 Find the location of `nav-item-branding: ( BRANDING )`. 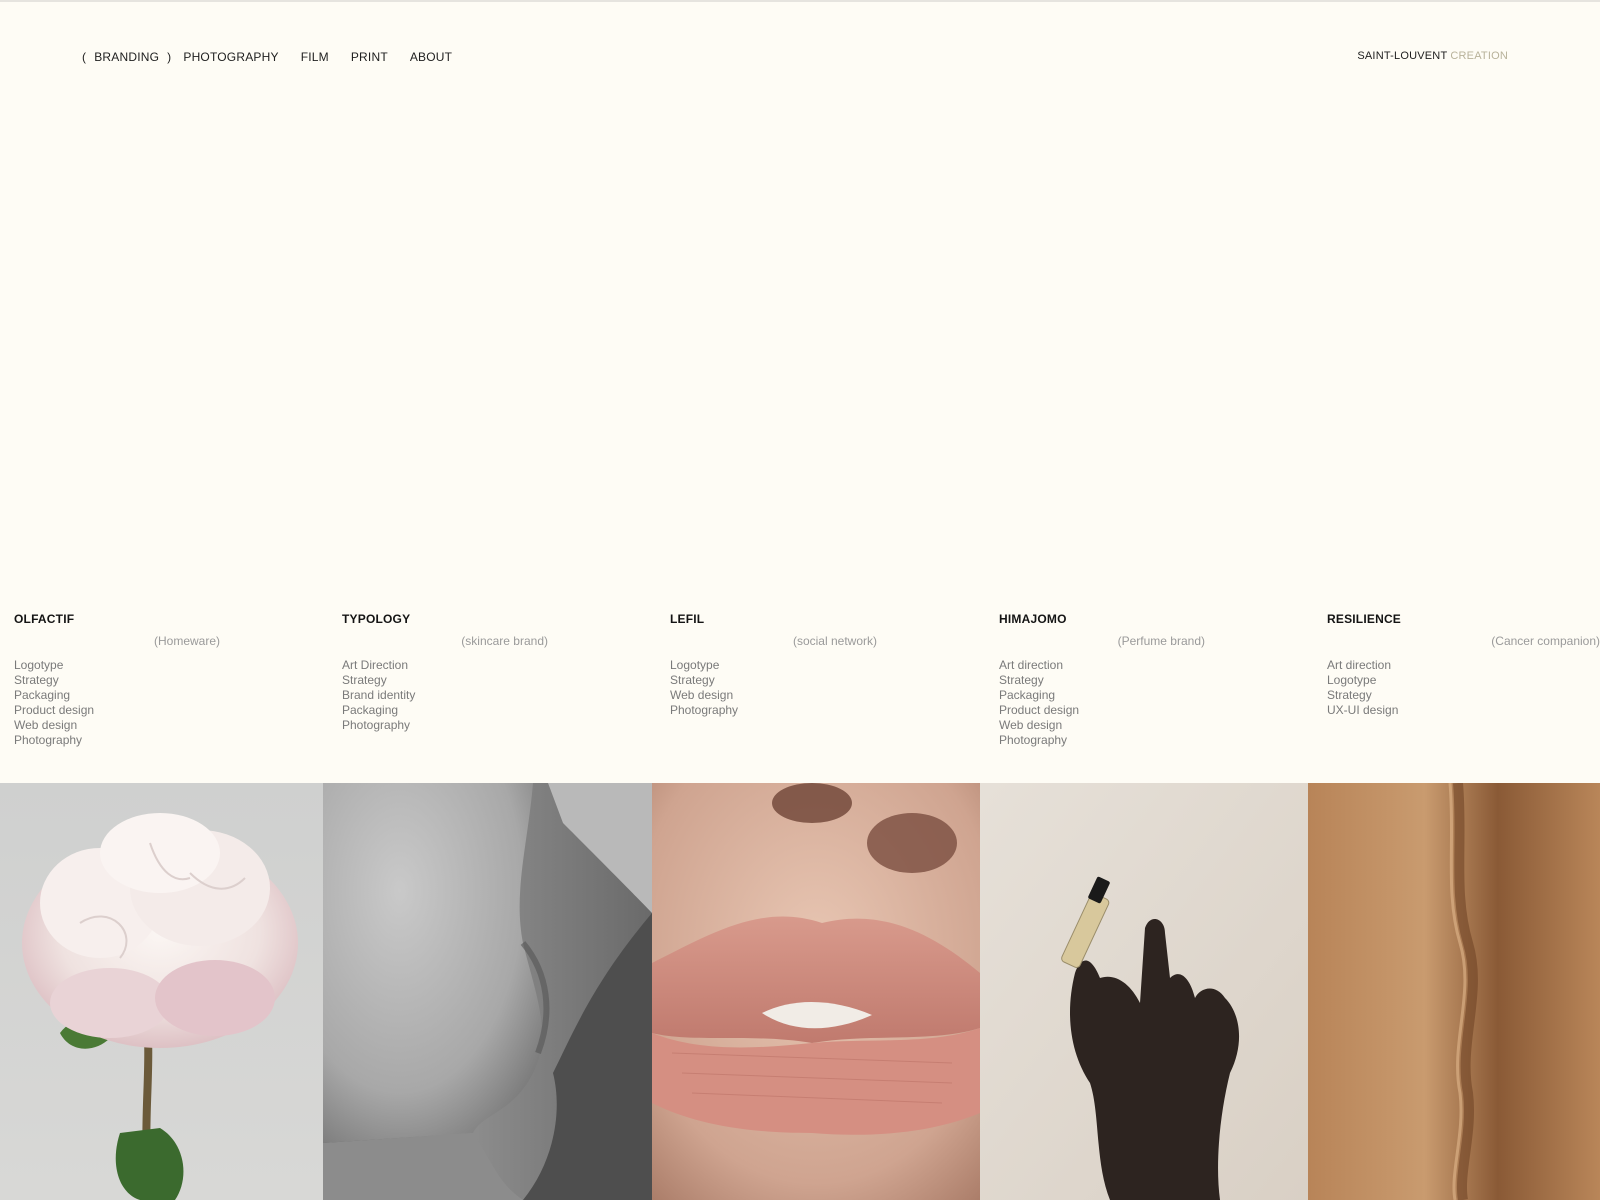

nav-item-branding: ( BRANDING ) is located at coordinates (126, 57).